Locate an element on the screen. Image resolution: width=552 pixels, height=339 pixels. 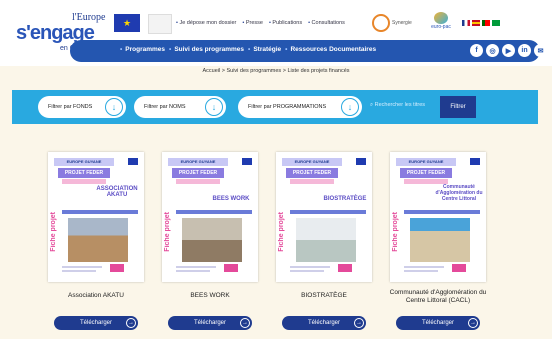
nav-item-ressources: Ressources Documentaires is located at coordinates (330, 49).